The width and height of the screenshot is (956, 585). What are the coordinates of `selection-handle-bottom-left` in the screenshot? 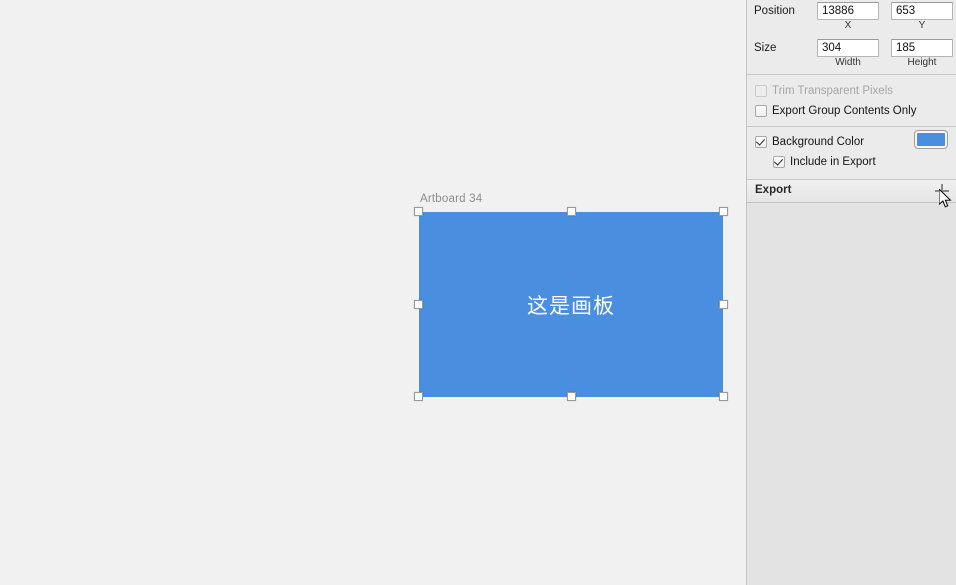 It's located at (418, 396).